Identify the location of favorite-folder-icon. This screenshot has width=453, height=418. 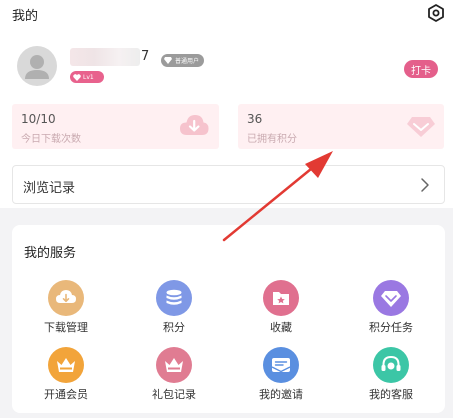
(281, 298).